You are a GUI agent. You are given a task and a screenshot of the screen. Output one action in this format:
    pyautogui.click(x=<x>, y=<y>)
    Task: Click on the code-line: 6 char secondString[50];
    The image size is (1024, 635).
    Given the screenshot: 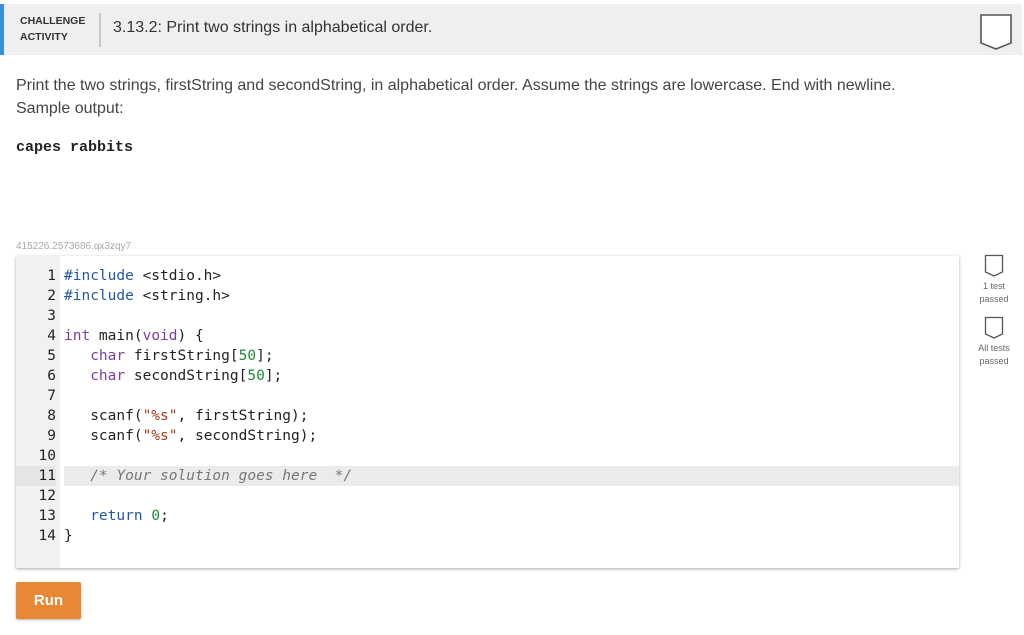 What is the action you would take?
    pyautogui.click(x=487, y=376)
    